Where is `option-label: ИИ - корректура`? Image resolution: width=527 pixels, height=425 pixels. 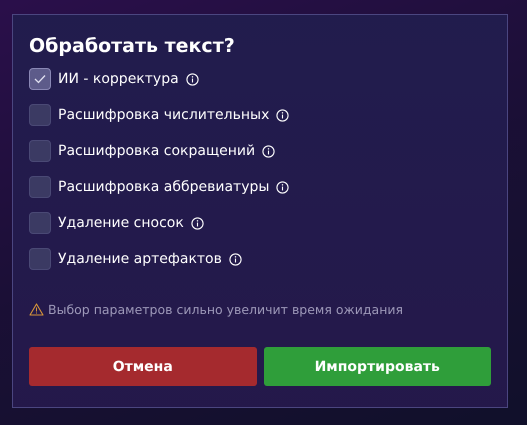 option-label: ИИ - корректура is located at coordinates (118, 79).